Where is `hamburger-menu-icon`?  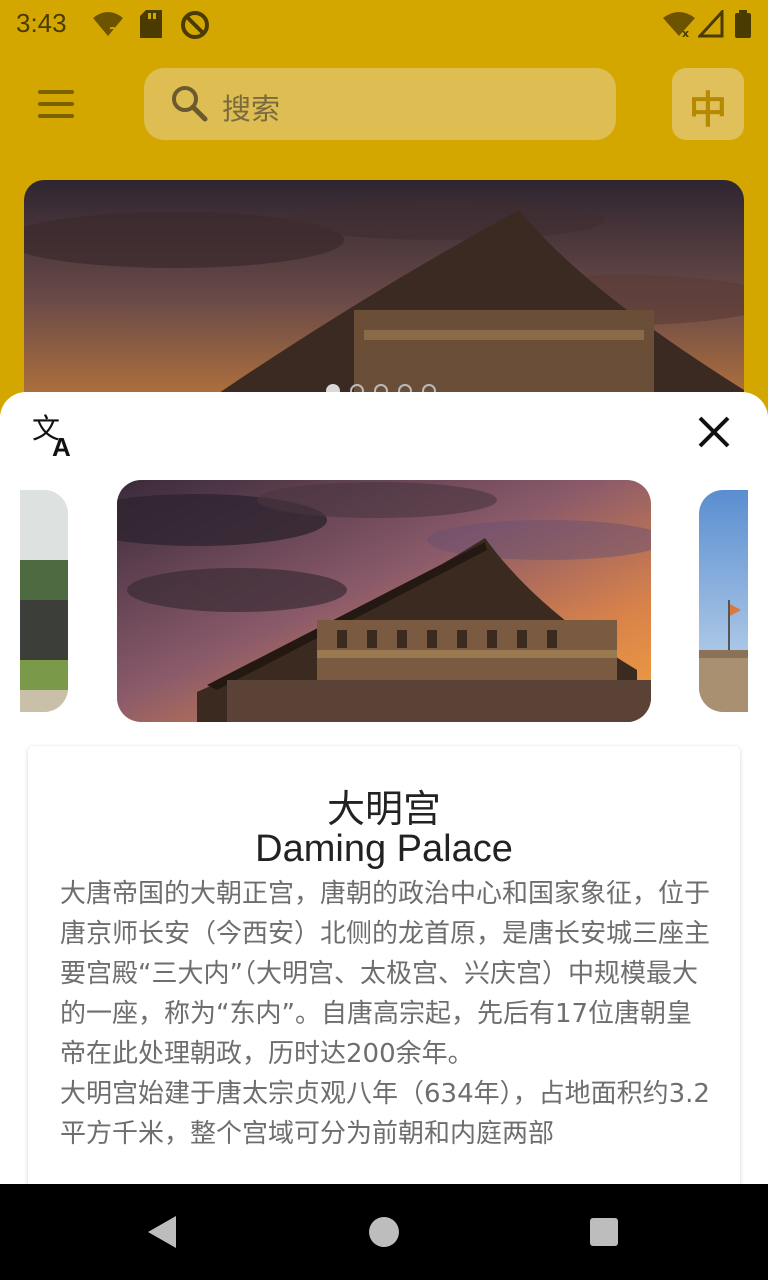 hamburger-menu-icon is located at coordinates (56, 104).